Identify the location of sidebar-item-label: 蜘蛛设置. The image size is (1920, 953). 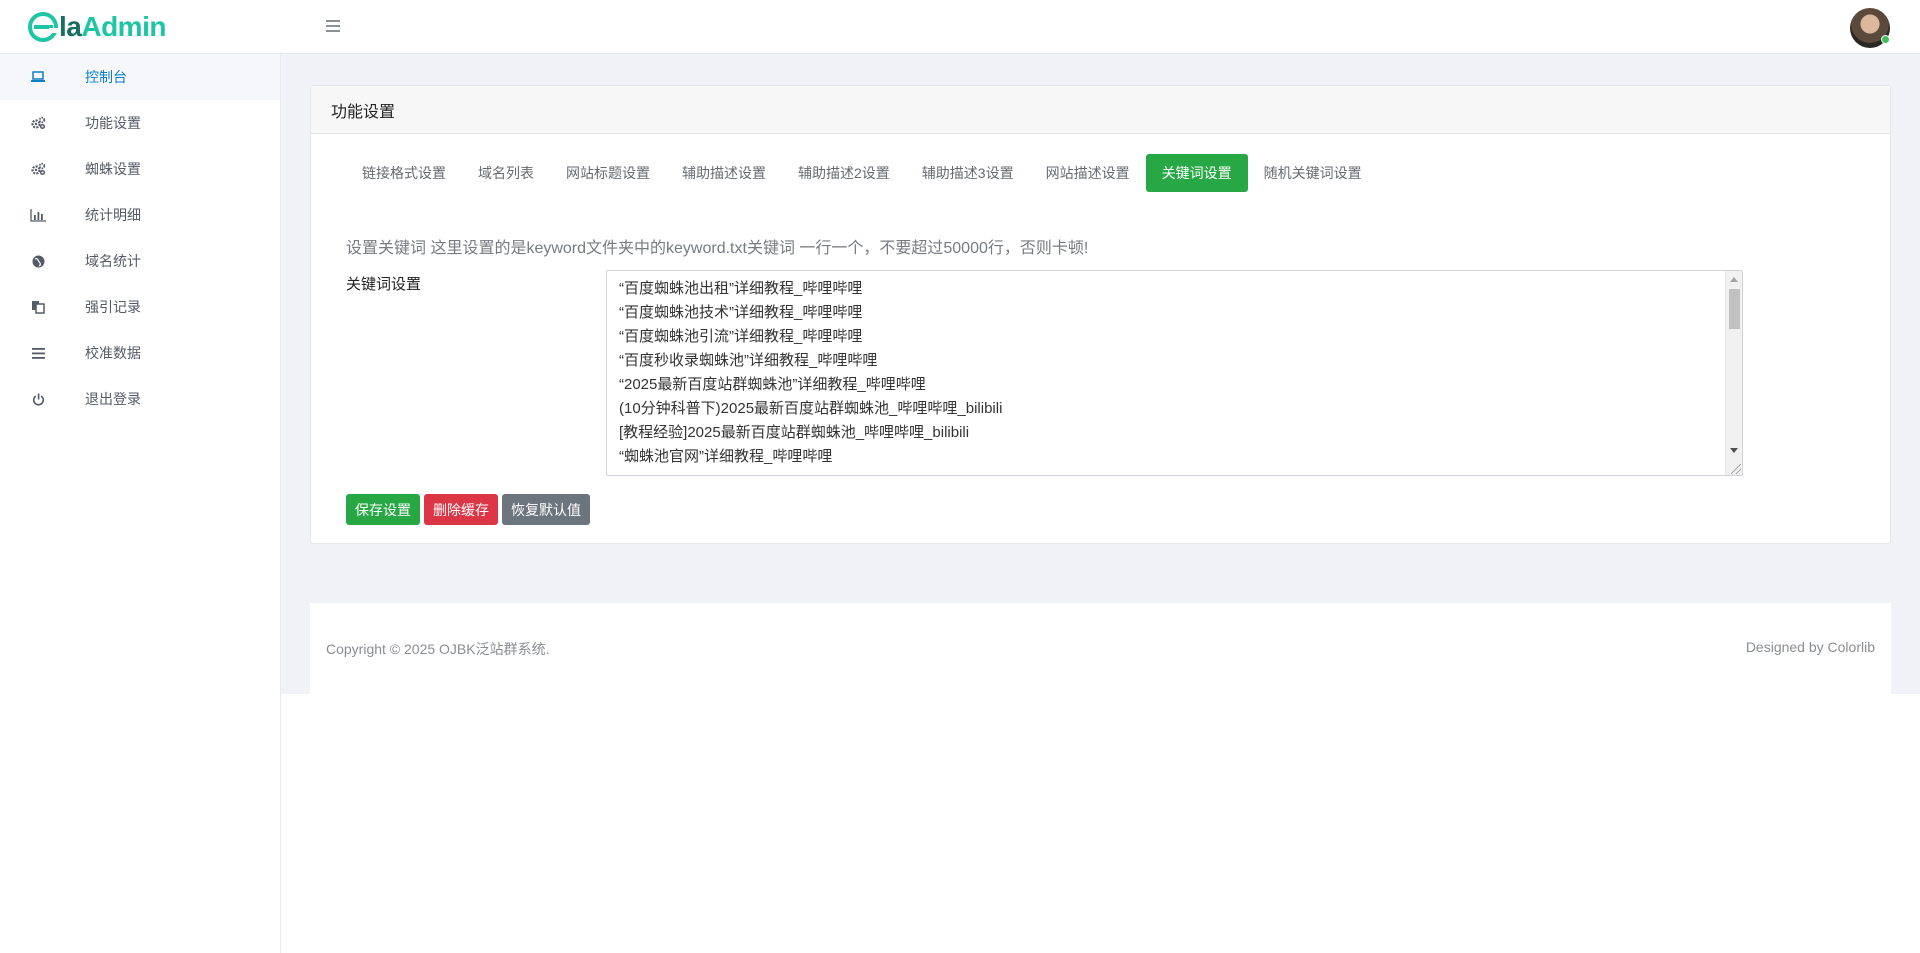
(113, 169).